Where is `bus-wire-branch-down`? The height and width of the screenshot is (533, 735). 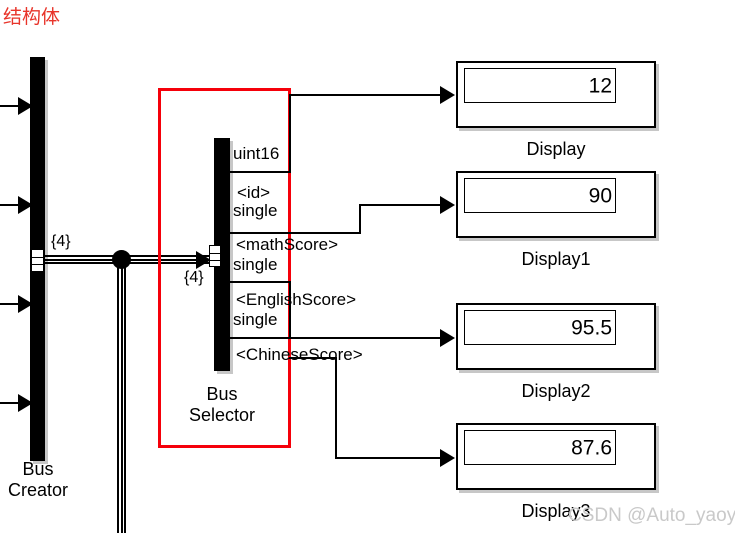 bus-wire-branch-down is located at coordinates (121, 396).